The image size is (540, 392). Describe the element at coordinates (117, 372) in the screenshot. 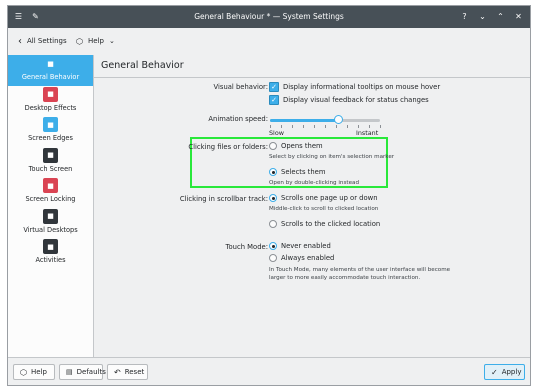

I see `reset-icon: ↶` at that location.